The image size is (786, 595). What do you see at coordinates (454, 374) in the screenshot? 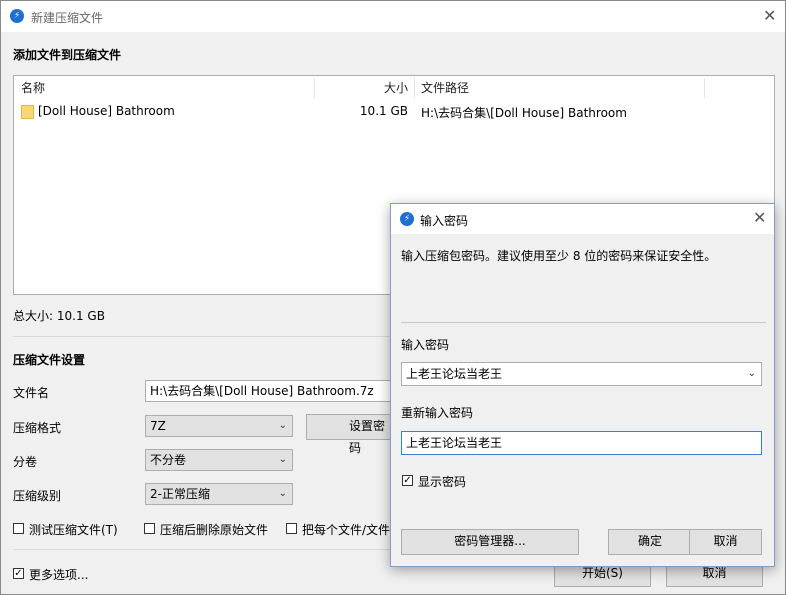
I see `password-value: 上老王论坛当老王` at bounding box center [454, 374].